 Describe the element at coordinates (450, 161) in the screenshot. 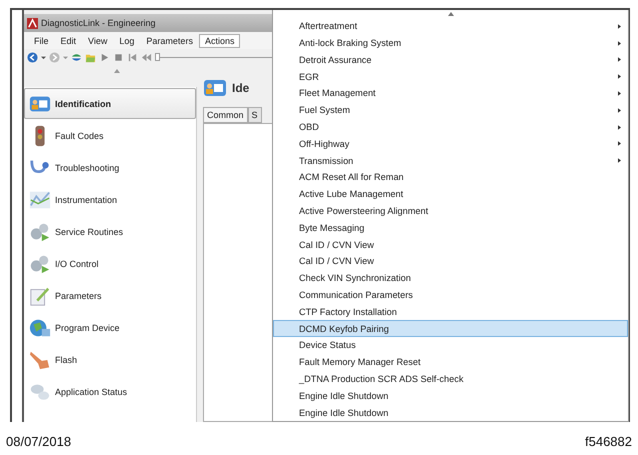

I see `menu-item: Transmission` at that location.